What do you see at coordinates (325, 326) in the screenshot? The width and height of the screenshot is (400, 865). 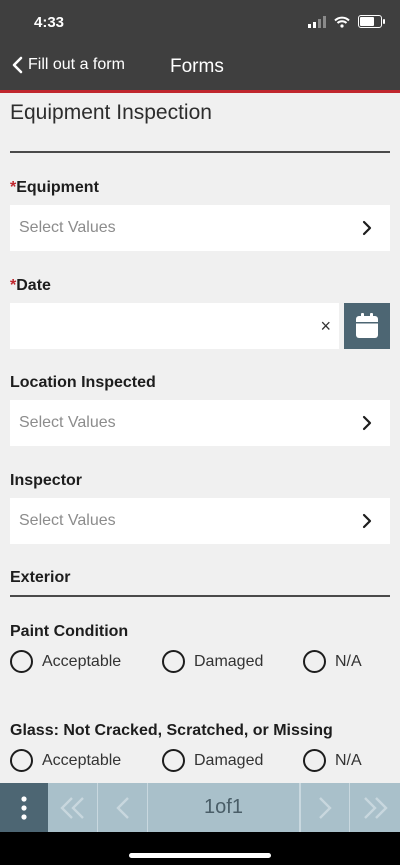 I see `close-icon: ×` at bounding box center [325, 326].